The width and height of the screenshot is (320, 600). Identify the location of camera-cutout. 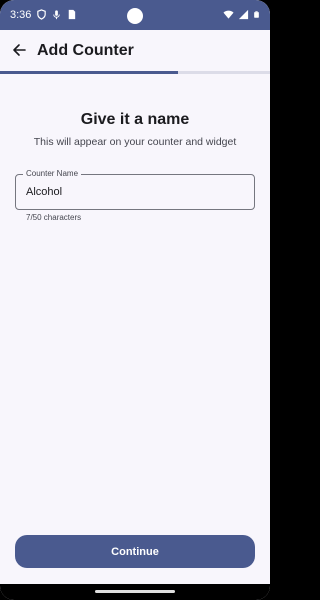
(135, 16).